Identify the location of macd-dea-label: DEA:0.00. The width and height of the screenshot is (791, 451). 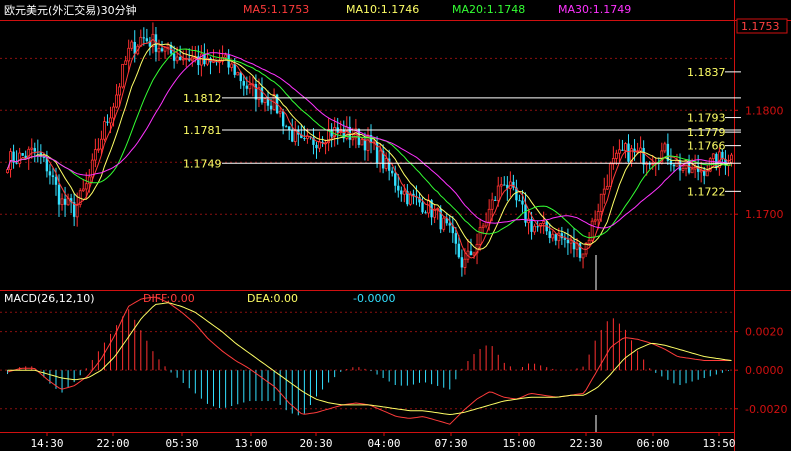
(272, 298).